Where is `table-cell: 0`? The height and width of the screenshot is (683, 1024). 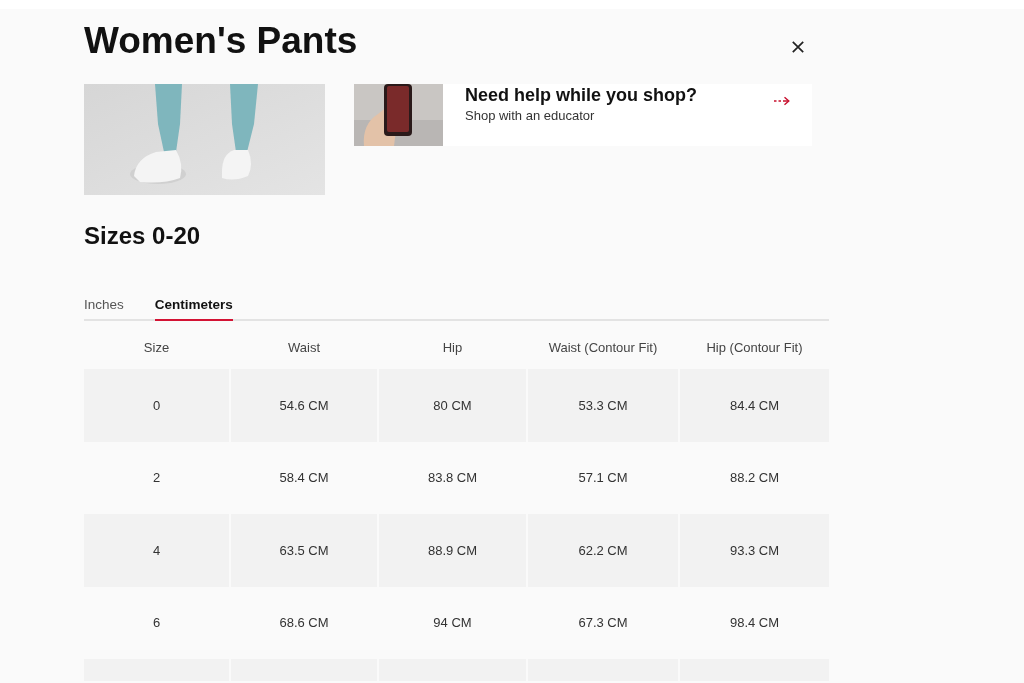
table-cell: 0 is located at coordinates (156, 405).